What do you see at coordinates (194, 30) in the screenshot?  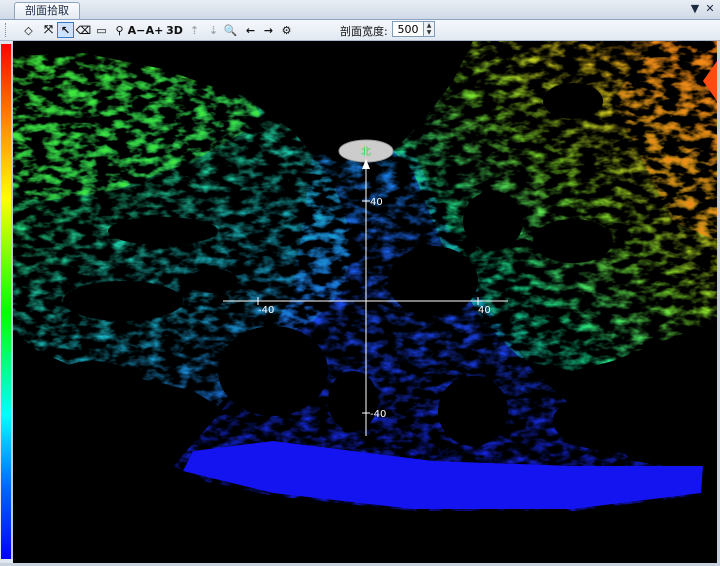 I see `layer-up-icon: ⇡` at bounding box center [194, 30].